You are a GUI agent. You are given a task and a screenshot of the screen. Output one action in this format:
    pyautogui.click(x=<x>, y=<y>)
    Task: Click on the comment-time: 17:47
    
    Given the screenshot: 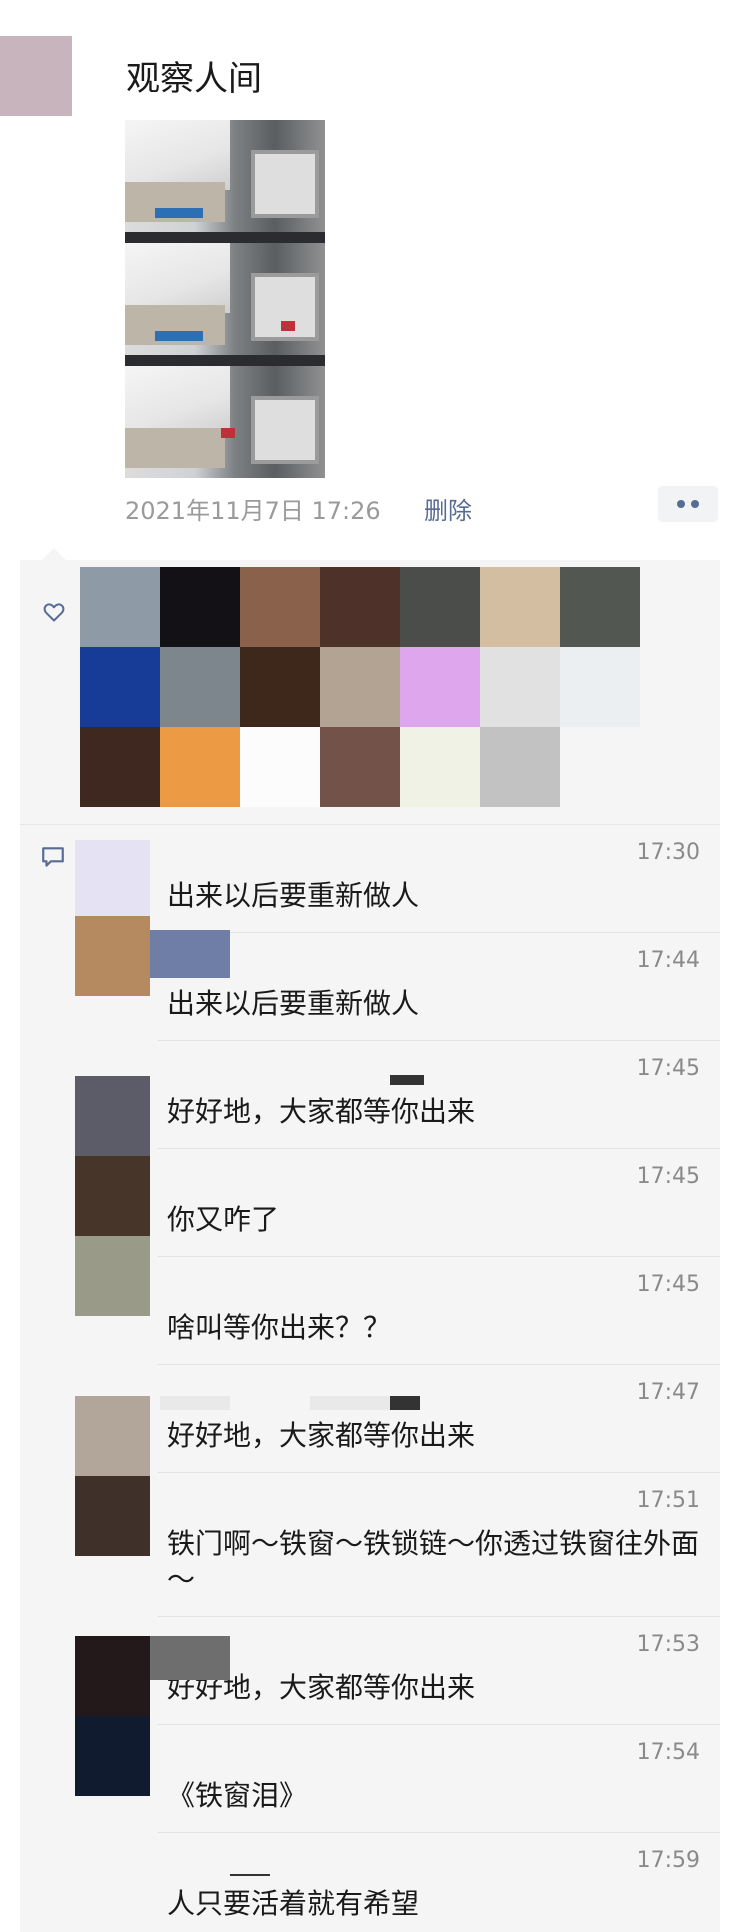 What is the action you would take?
    pyautogui.click(x=668, y=1392)
    